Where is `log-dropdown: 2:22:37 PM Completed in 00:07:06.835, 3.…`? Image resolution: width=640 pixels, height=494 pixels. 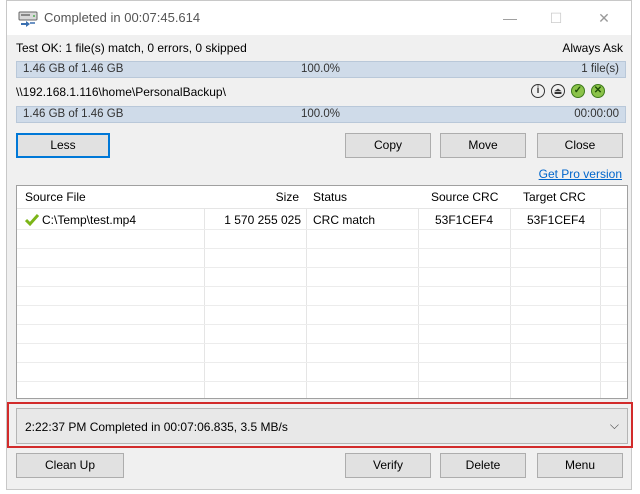
log-dropdown: 2:22:37 PM Completed in 00:07:06.835, 3.… is located at coordinates (322, 426).